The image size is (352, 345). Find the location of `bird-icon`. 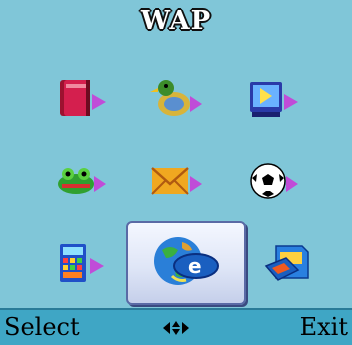

bird-icon is located at coordinates (176, 98).